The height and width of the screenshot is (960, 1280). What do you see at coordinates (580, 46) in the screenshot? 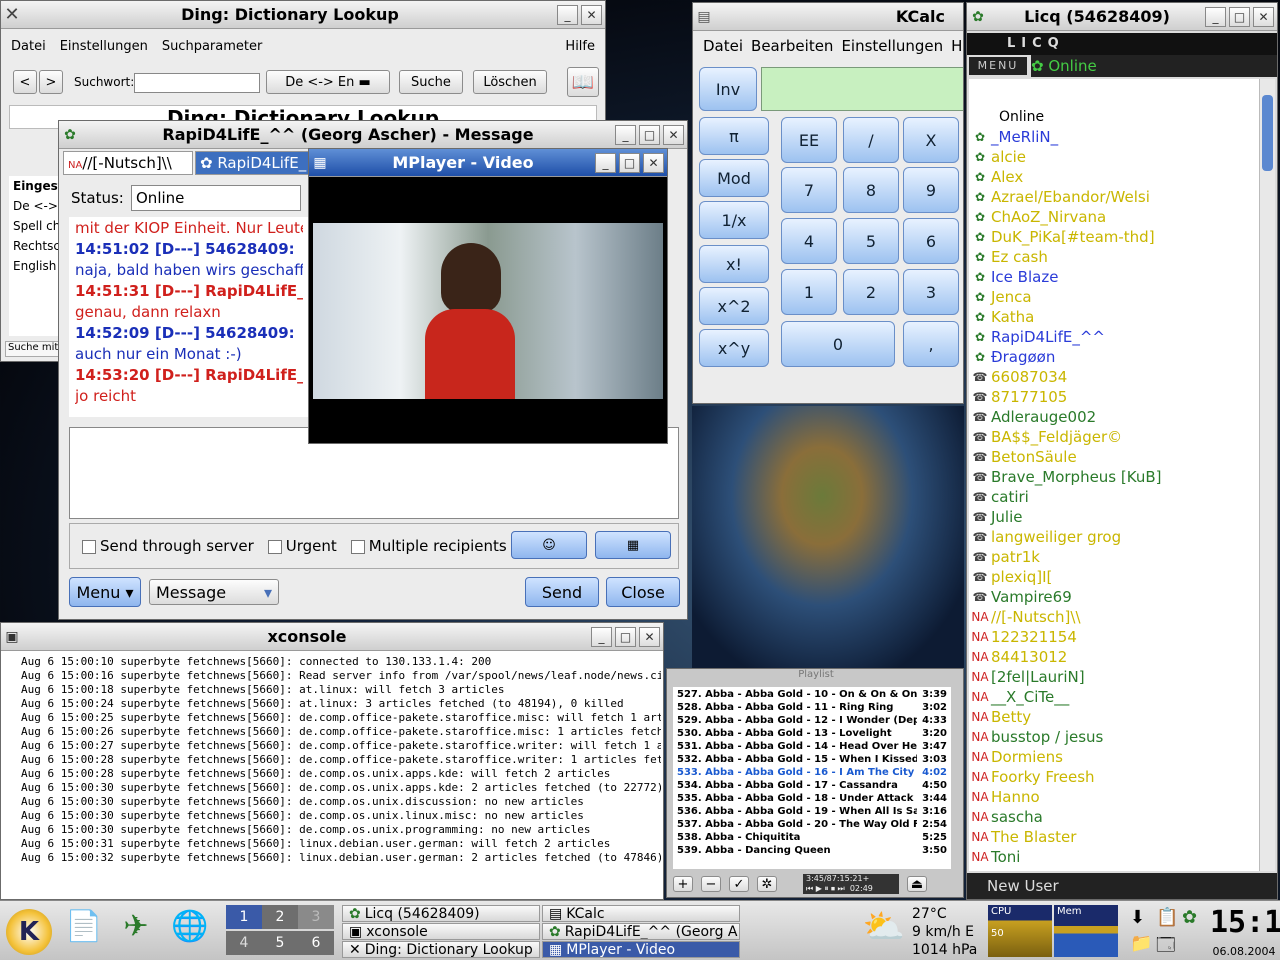
I see `menu-hilfe: Hilfe` at bounding box center [580, 46].